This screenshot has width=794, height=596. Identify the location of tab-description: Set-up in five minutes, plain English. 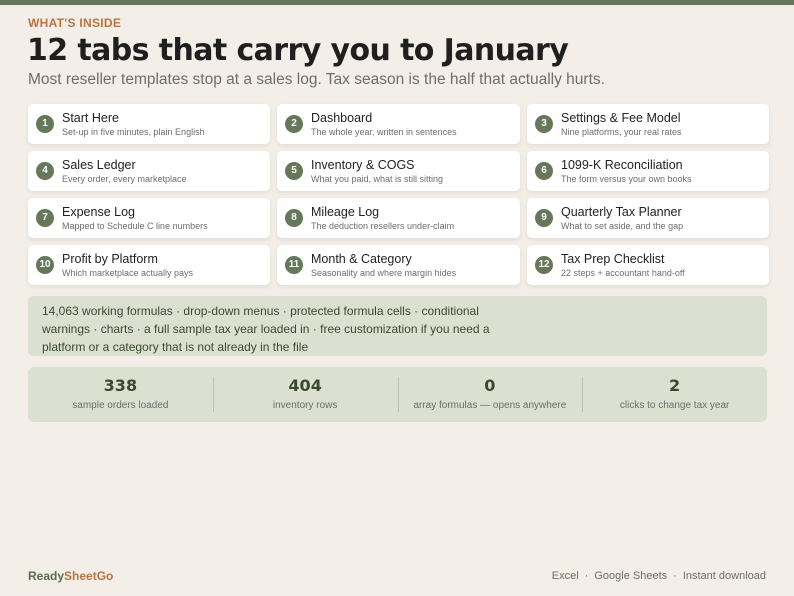
(133, 132).